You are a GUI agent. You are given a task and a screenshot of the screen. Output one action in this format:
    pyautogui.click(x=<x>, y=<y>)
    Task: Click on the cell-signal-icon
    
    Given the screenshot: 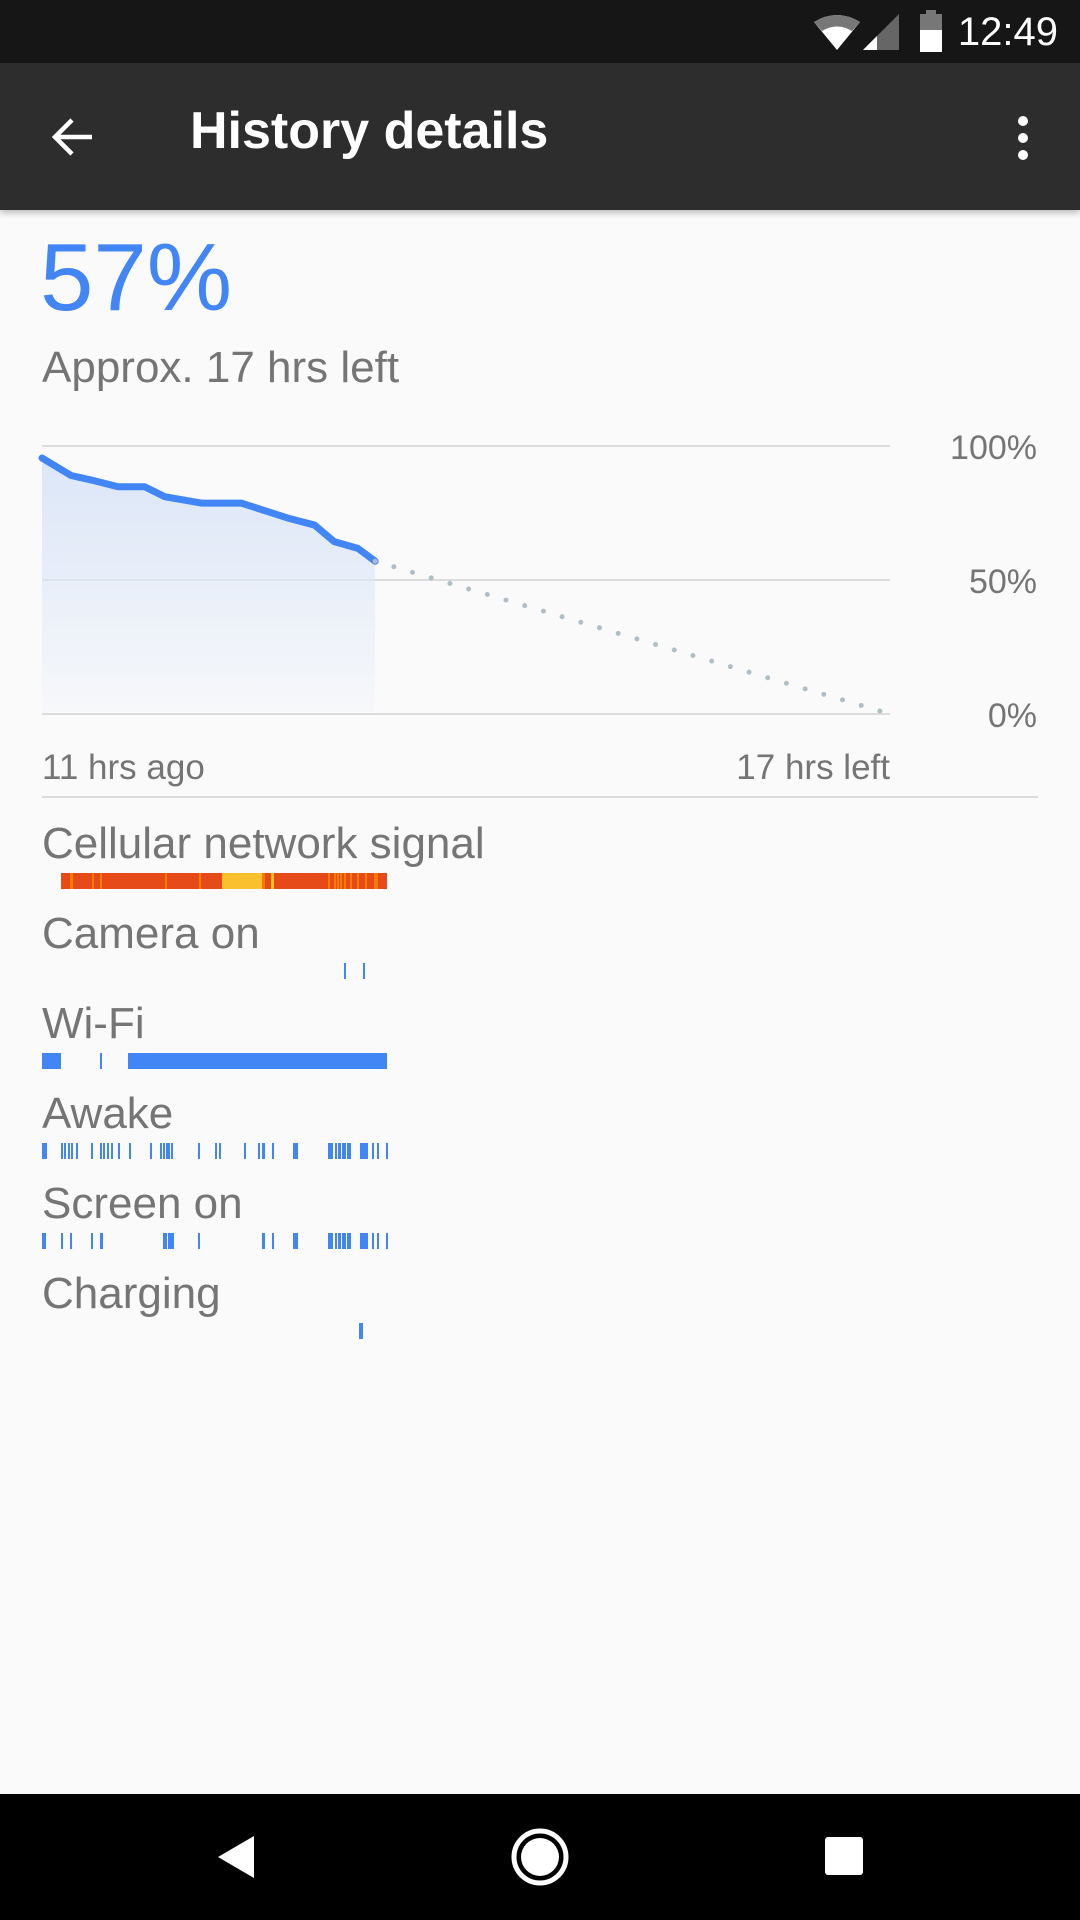 What is the action you would take?
    pyautogui.click(x=881, y=32)
    